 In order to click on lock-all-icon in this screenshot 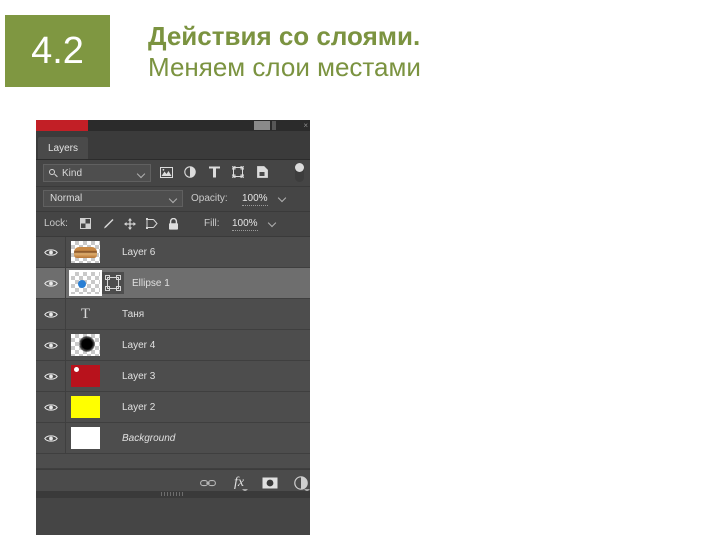, I will do `click(173, 223)`.